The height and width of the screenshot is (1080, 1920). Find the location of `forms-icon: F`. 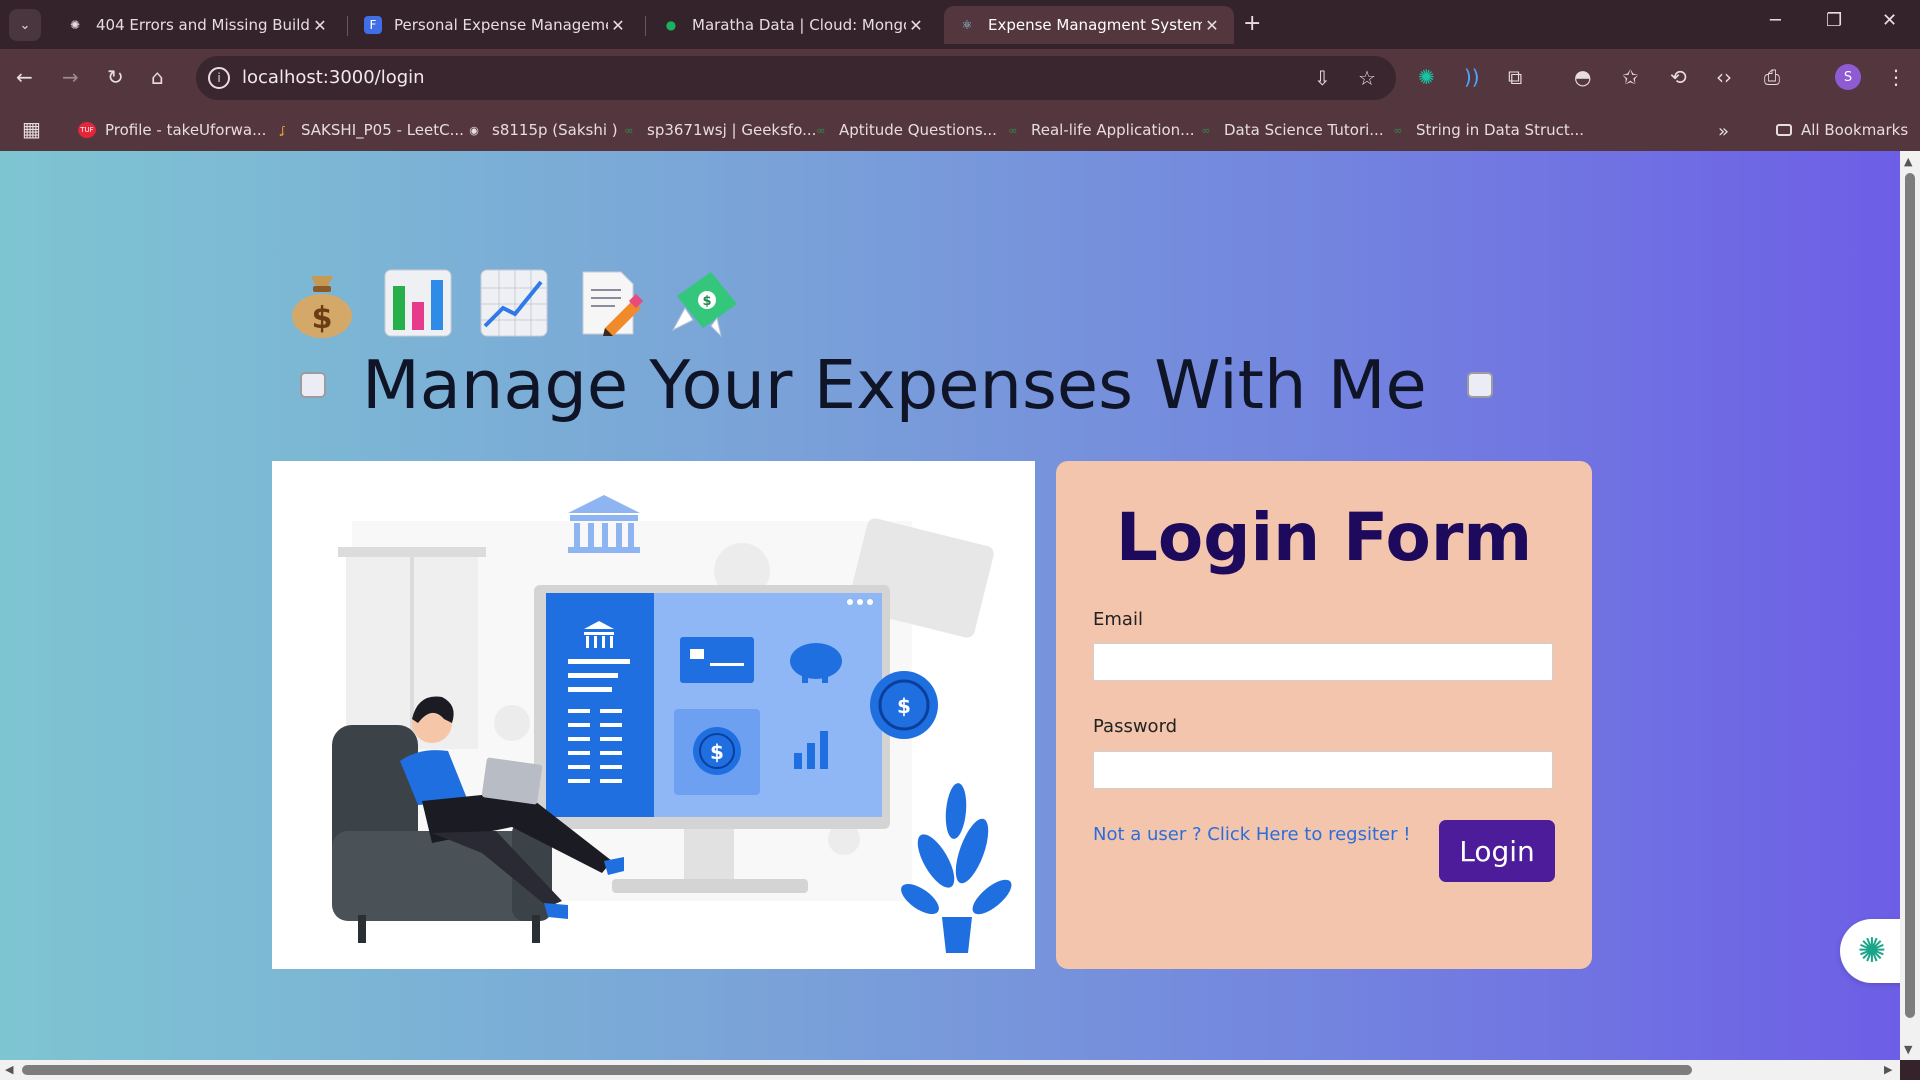

forms-icon: F is located at coordinates (373, 25).